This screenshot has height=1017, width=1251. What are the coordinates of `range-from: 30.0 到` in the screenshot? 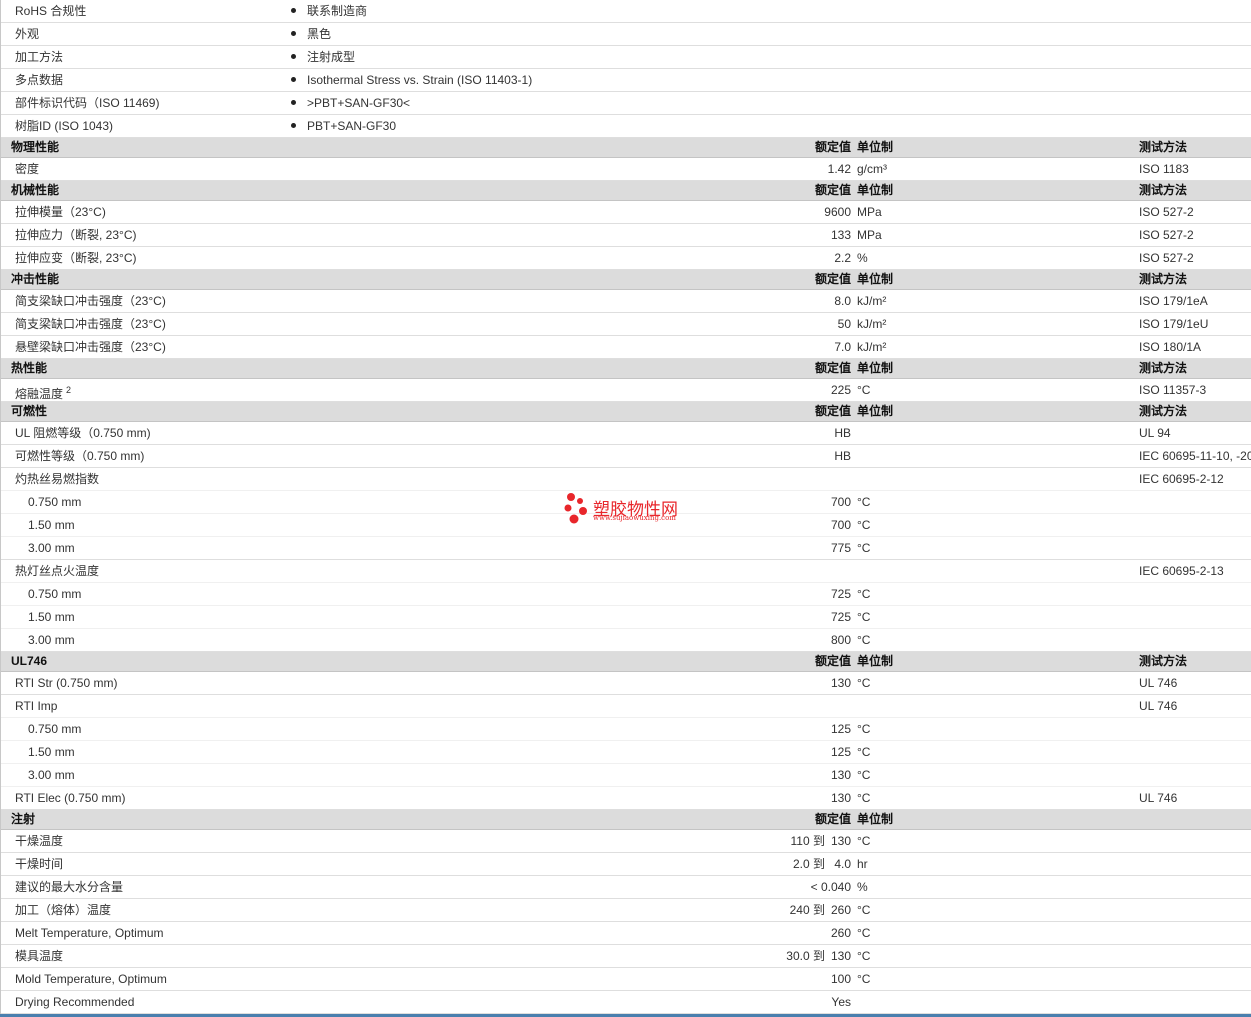 It's located at (805, 956).